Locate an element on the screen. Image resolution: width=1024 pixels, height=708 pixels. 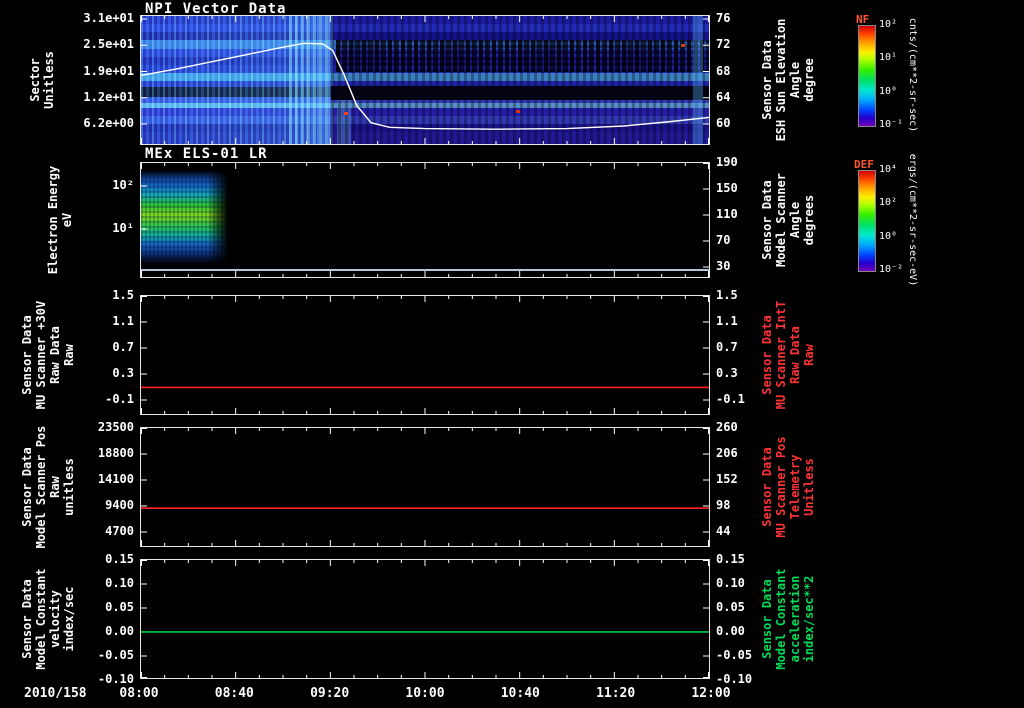
tick-label: 1.1 is located at coordinates (123, 321).